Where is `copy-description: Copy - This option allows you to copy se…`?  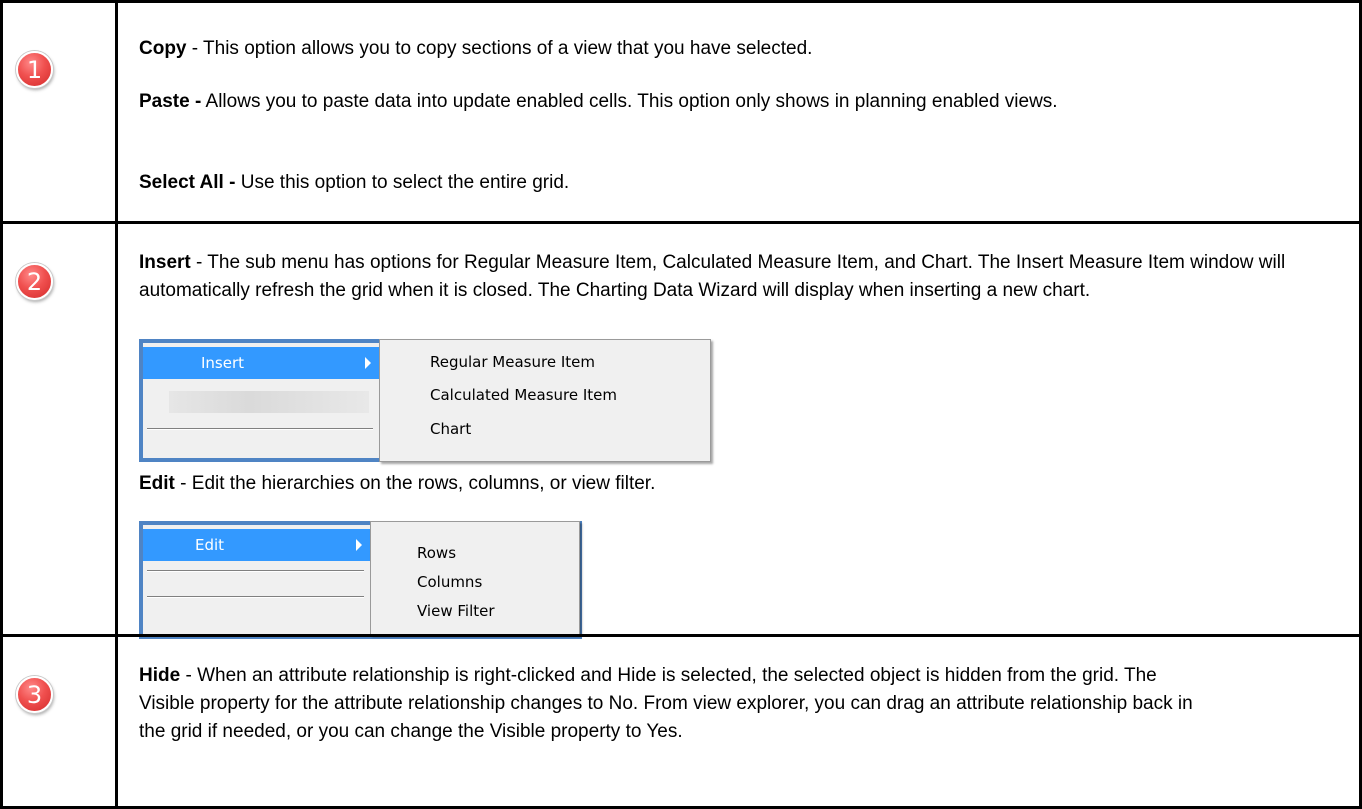
copy-description: Copy - This option allows you to copy se… is located at coordinates (476, 48).